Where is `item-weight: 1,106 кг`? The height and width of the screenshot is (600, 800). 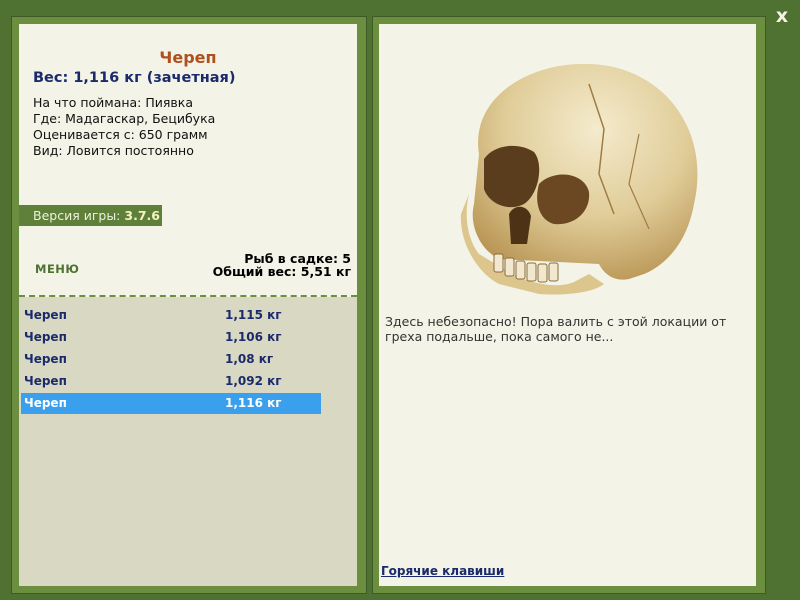 item-weight: 1,106 кг is located at coordinates (253, 337).